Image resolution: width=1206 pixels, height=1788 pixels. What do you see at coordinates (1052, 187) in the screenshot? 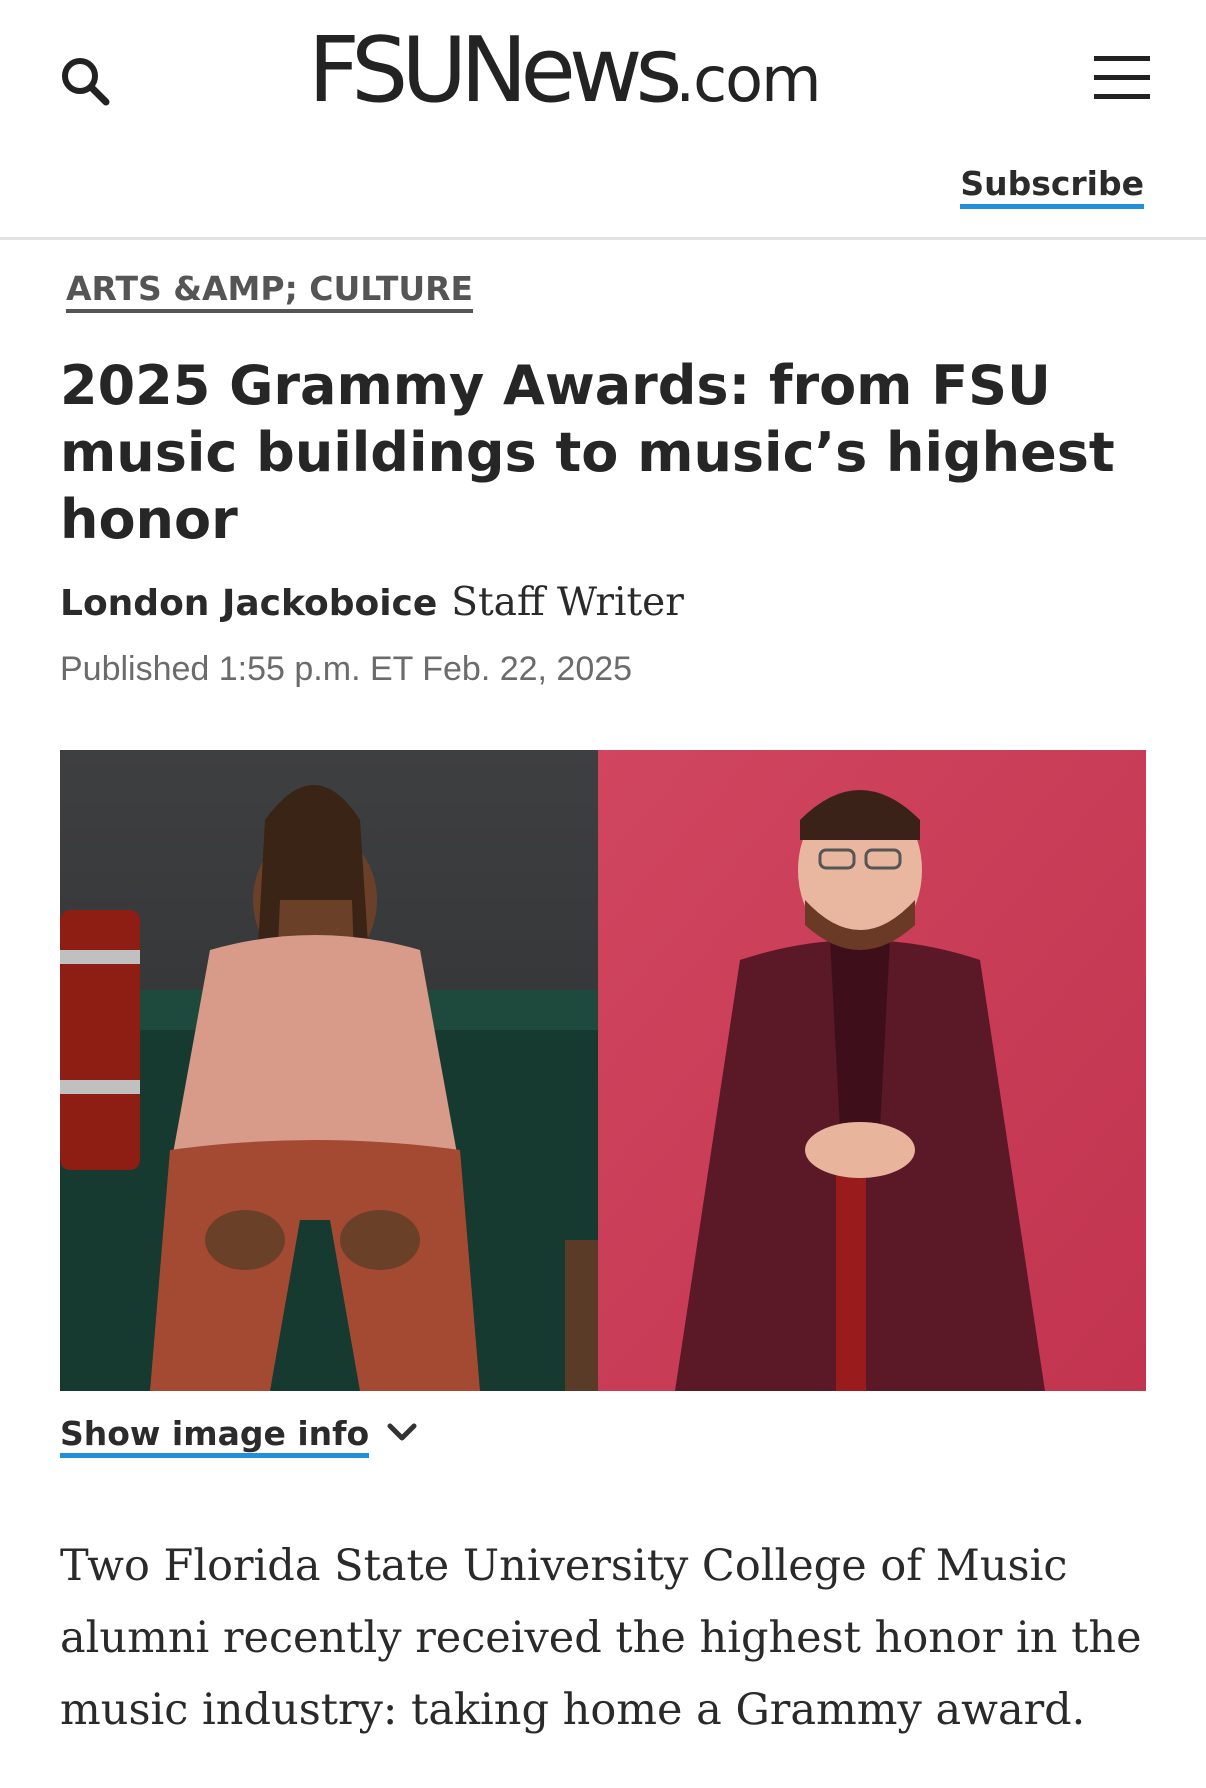
I see `subscribe-link: Subscribe` at bounding box center [1052, 187].